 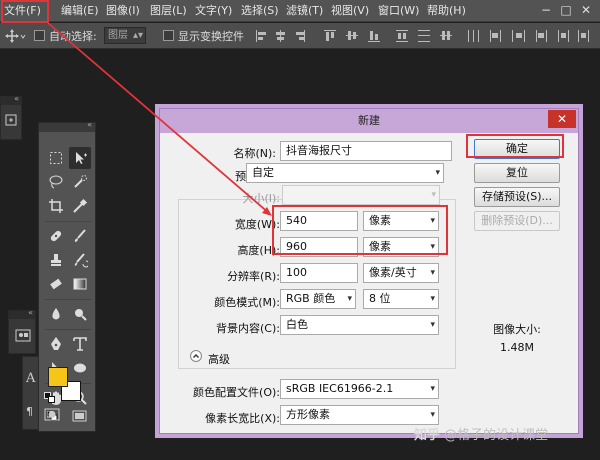 I want to click on eraser-tool-icon, so click(x=56, y=284).